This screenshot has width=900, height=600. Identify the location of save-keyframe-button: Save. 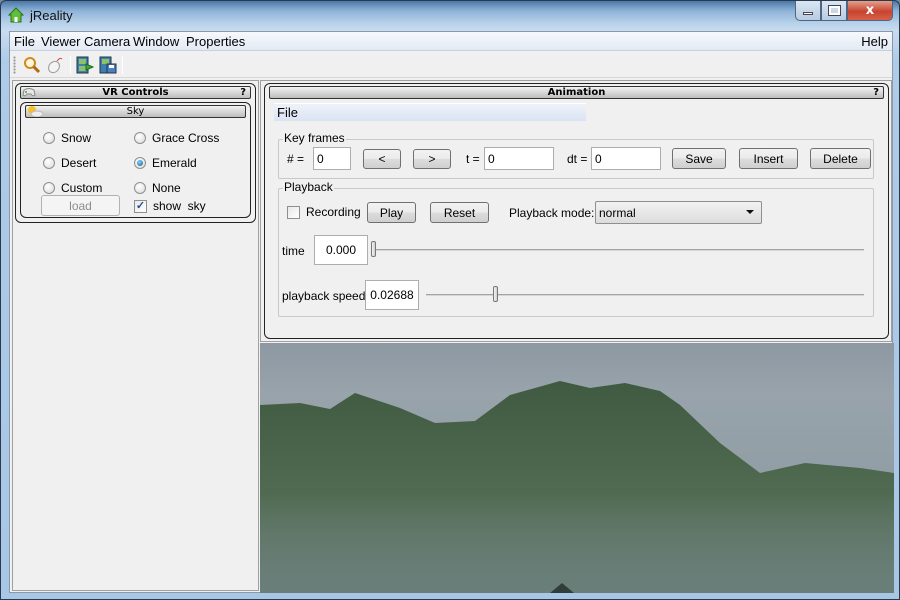
(699, 158).